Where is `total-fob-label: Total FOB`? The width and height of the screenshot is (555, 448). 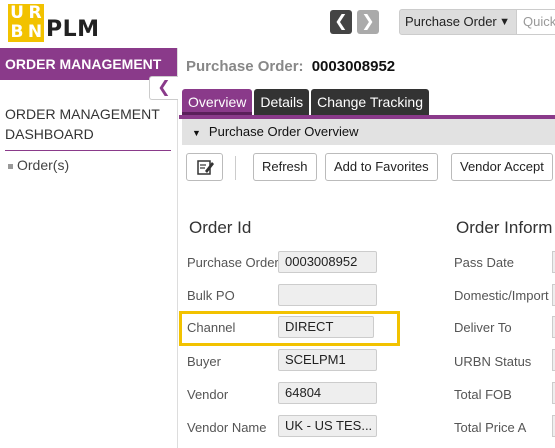
total-fob-label: Total FOB is located at coordinates (483, 394).